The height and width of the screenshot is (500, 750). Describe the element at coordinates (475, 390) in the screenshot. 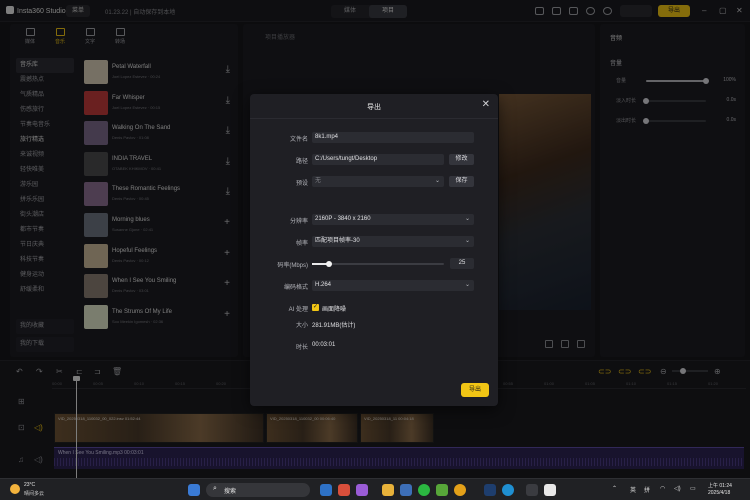

I see `confirm-export-button: 导出` at that location.